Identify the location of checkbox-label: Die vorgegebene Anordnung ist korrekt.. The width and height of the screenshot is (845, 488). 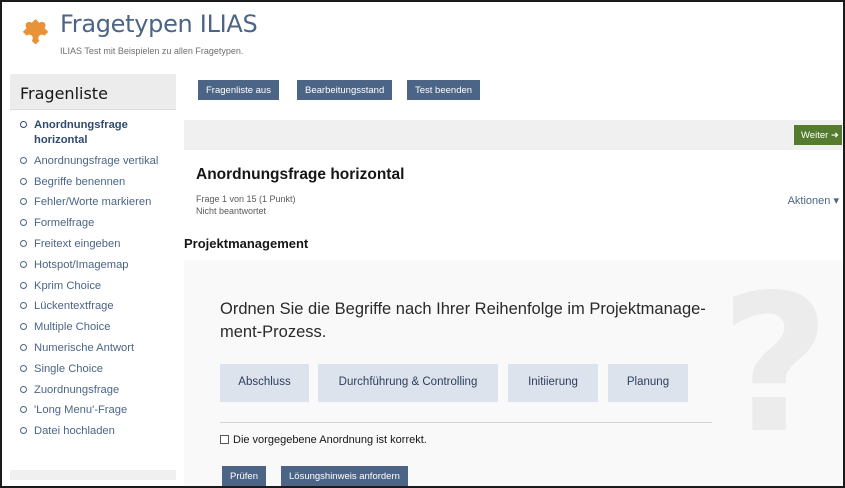
(330, 440).